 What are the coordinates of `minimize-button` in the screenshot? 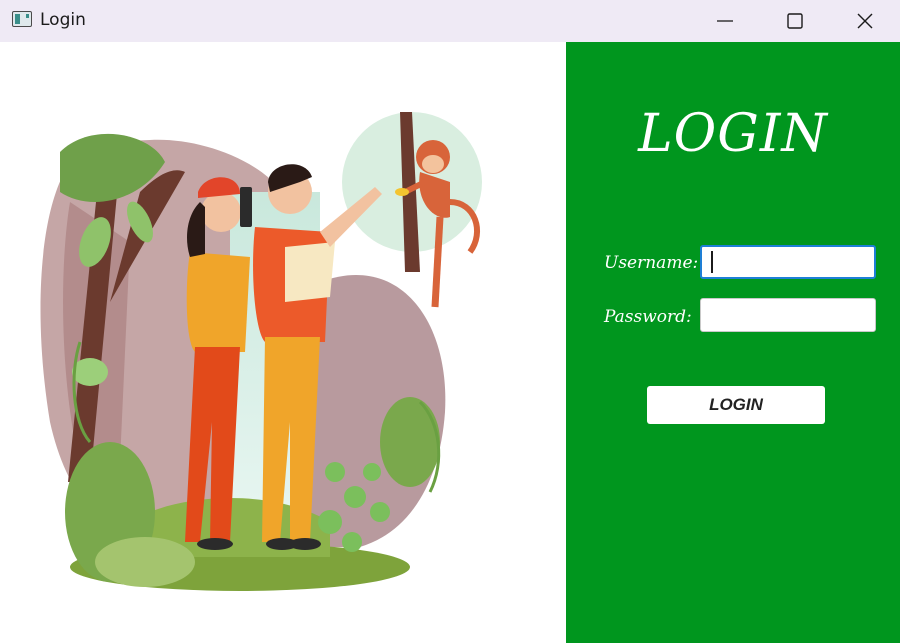 It's located at (725, 21).